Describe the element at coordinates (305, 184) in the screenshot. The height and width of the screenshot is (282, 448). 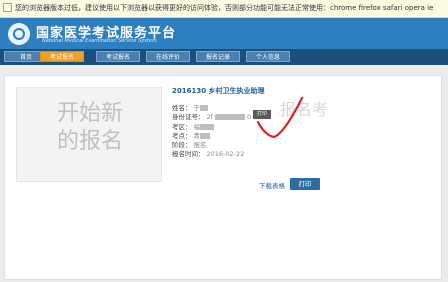
I see `print-button: 打印` at that location.